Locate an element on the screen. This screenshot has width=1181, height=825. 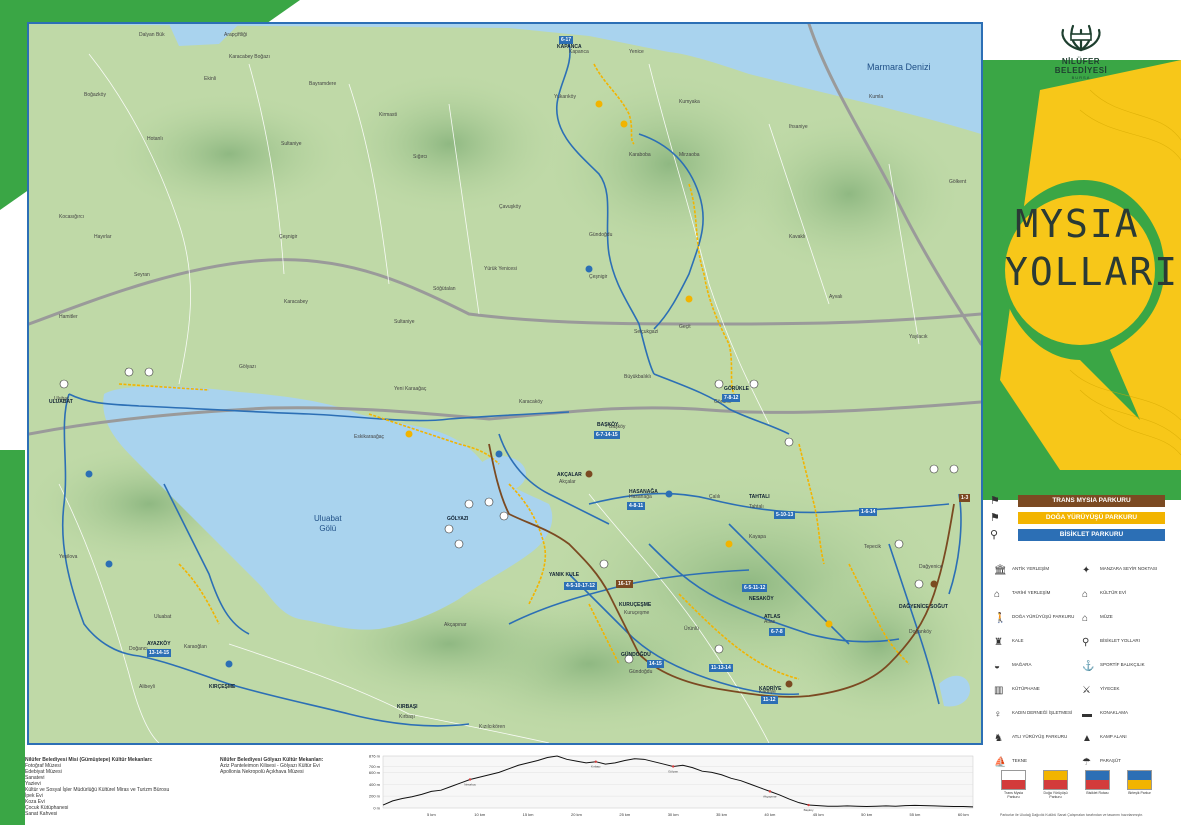
place-label: Arapçiftliği is located at coordinates (235, 35).